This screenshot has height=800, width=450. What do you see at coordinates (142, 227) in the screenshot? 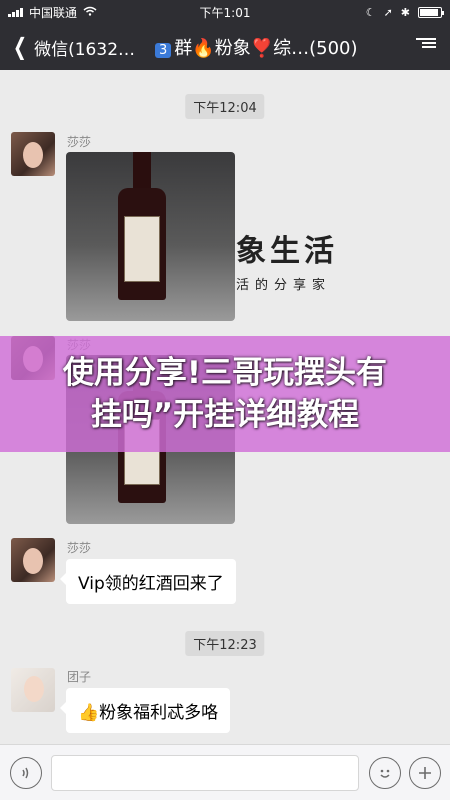
I see `wine-bottle` at bounding box center [142, 227].